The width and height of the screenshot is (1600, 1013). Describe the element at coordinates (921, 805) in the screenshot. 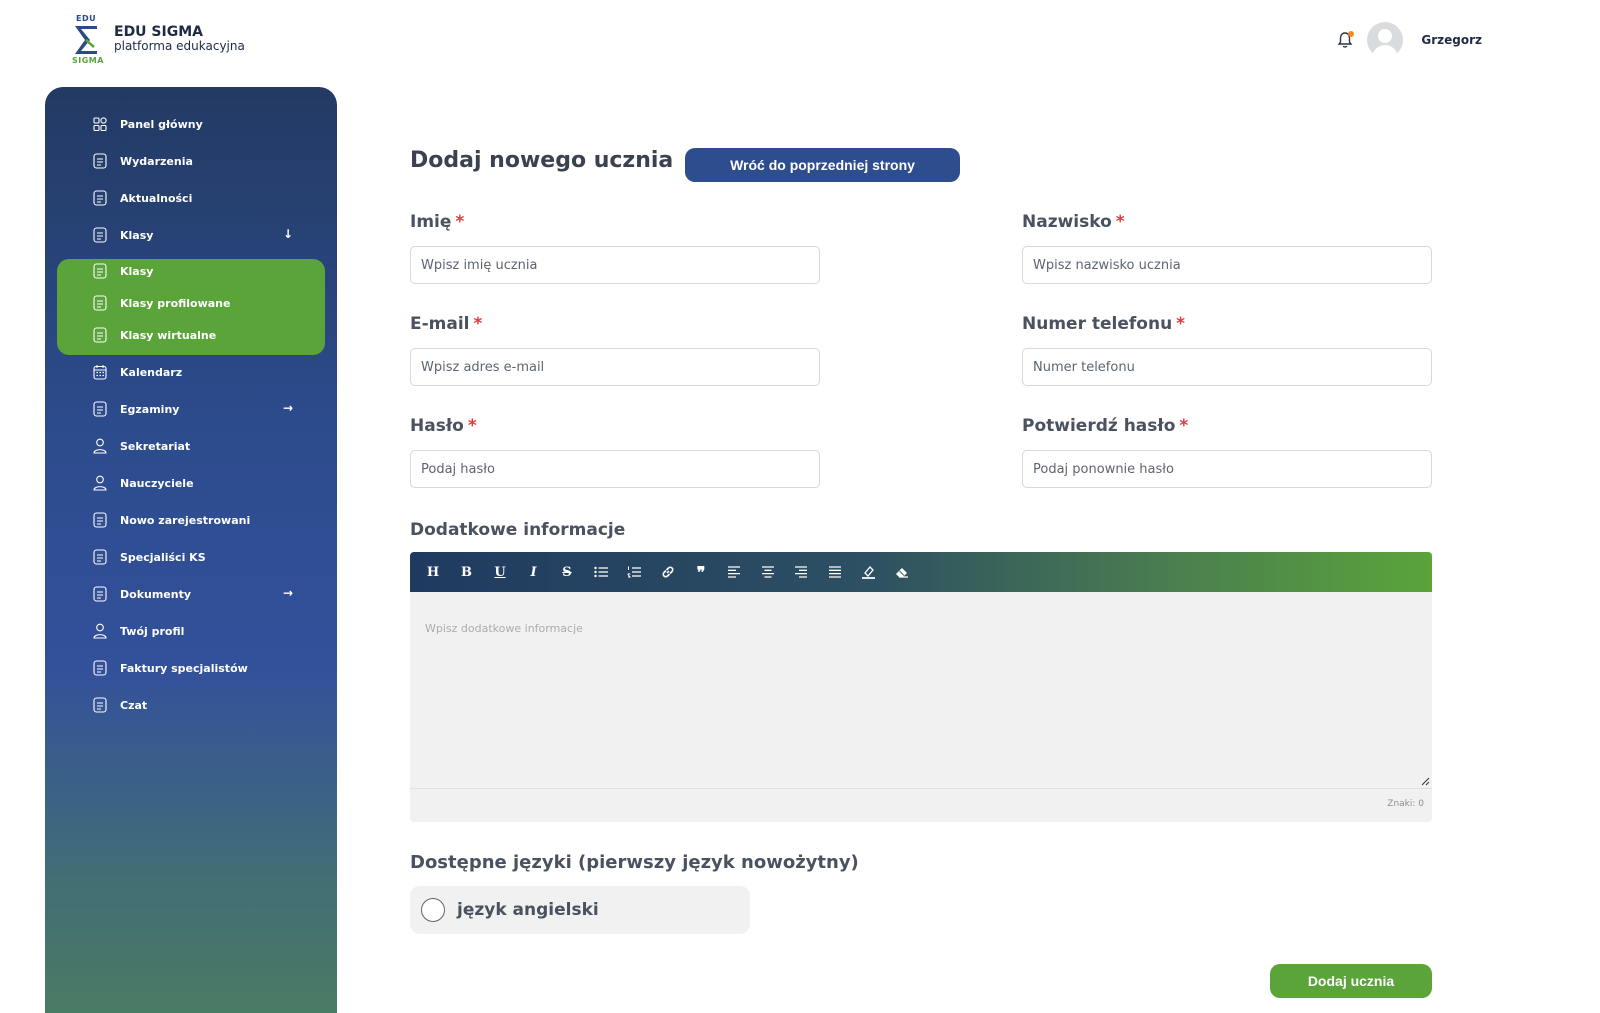

I see `editor-footer: Znaki: 0` at that location.